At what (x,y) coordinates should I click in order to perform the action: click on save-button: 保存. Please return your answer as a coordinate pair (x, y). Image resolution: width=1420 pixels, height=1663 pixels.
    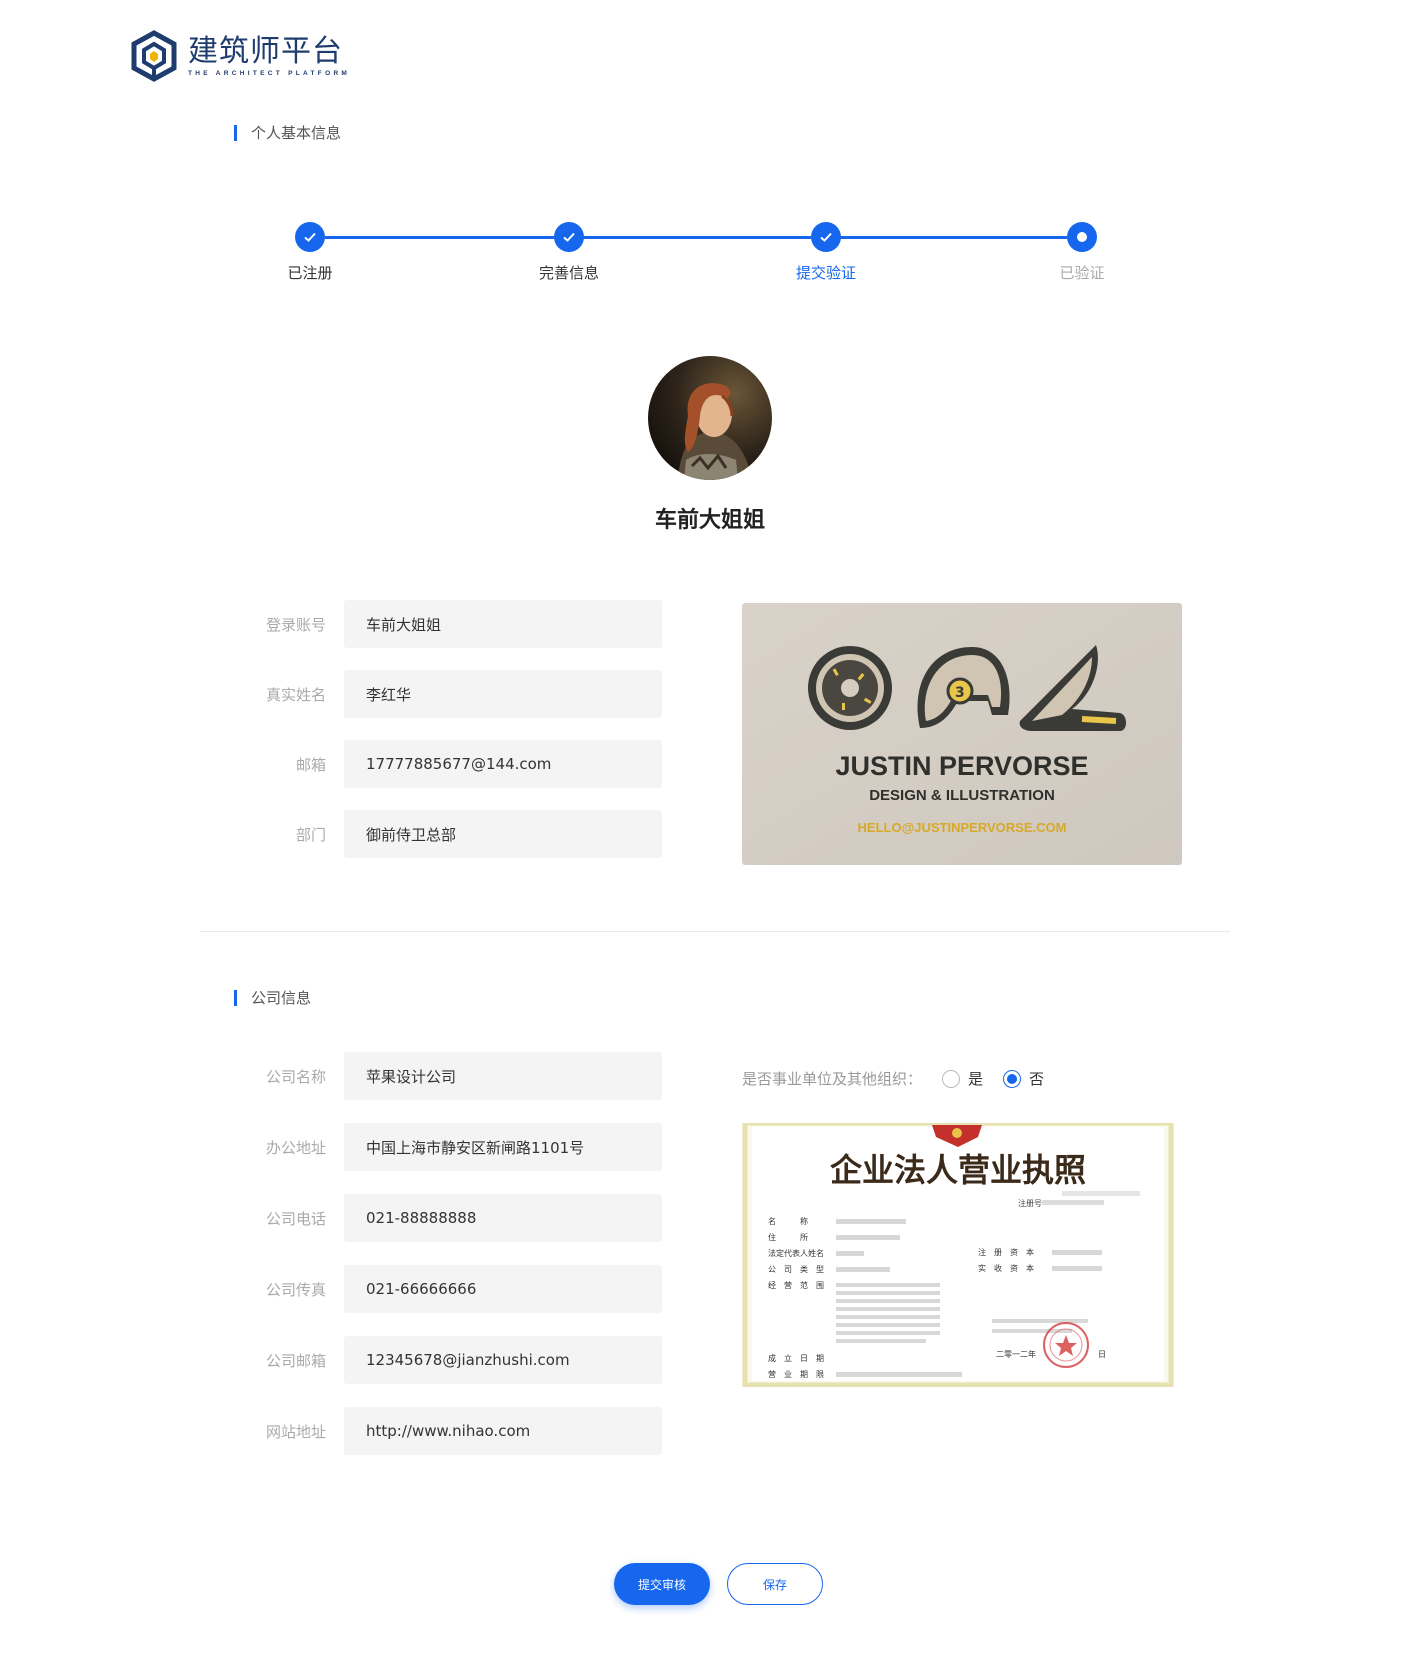
    Looking at the image, I should click on (775, 1584).